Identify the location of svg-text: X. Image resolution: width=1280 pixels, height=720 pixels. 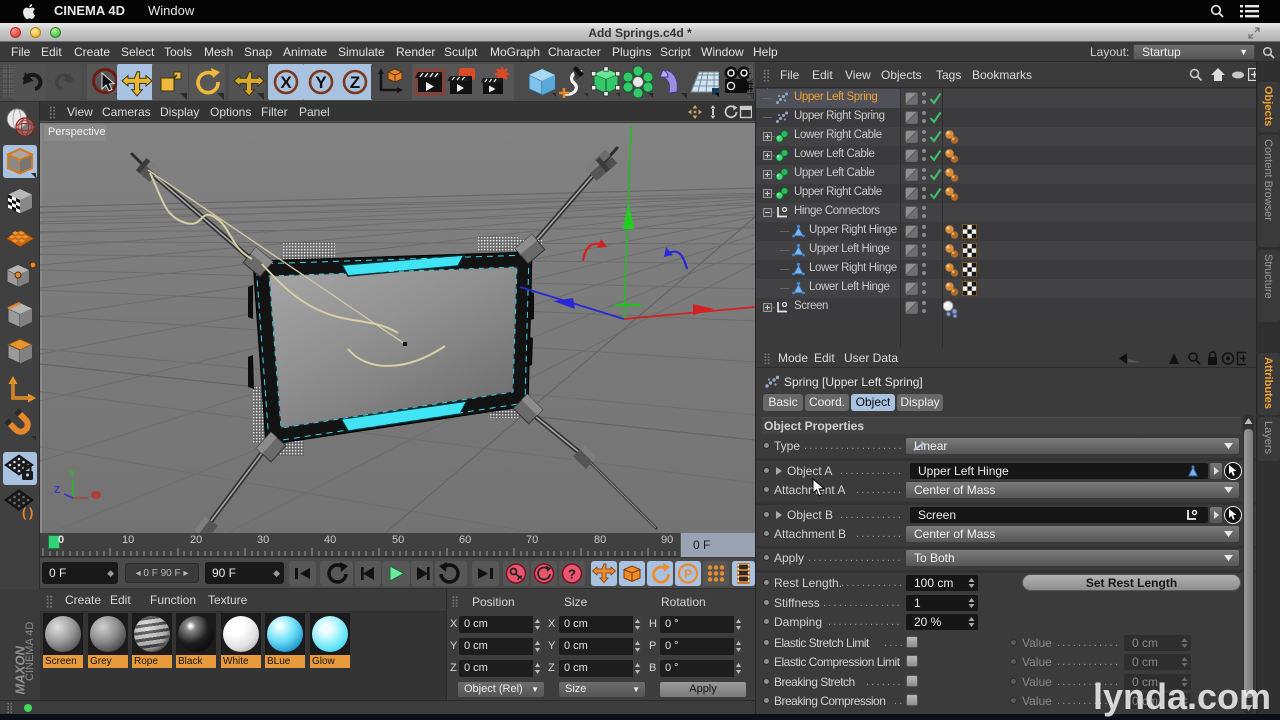
(286, 82).